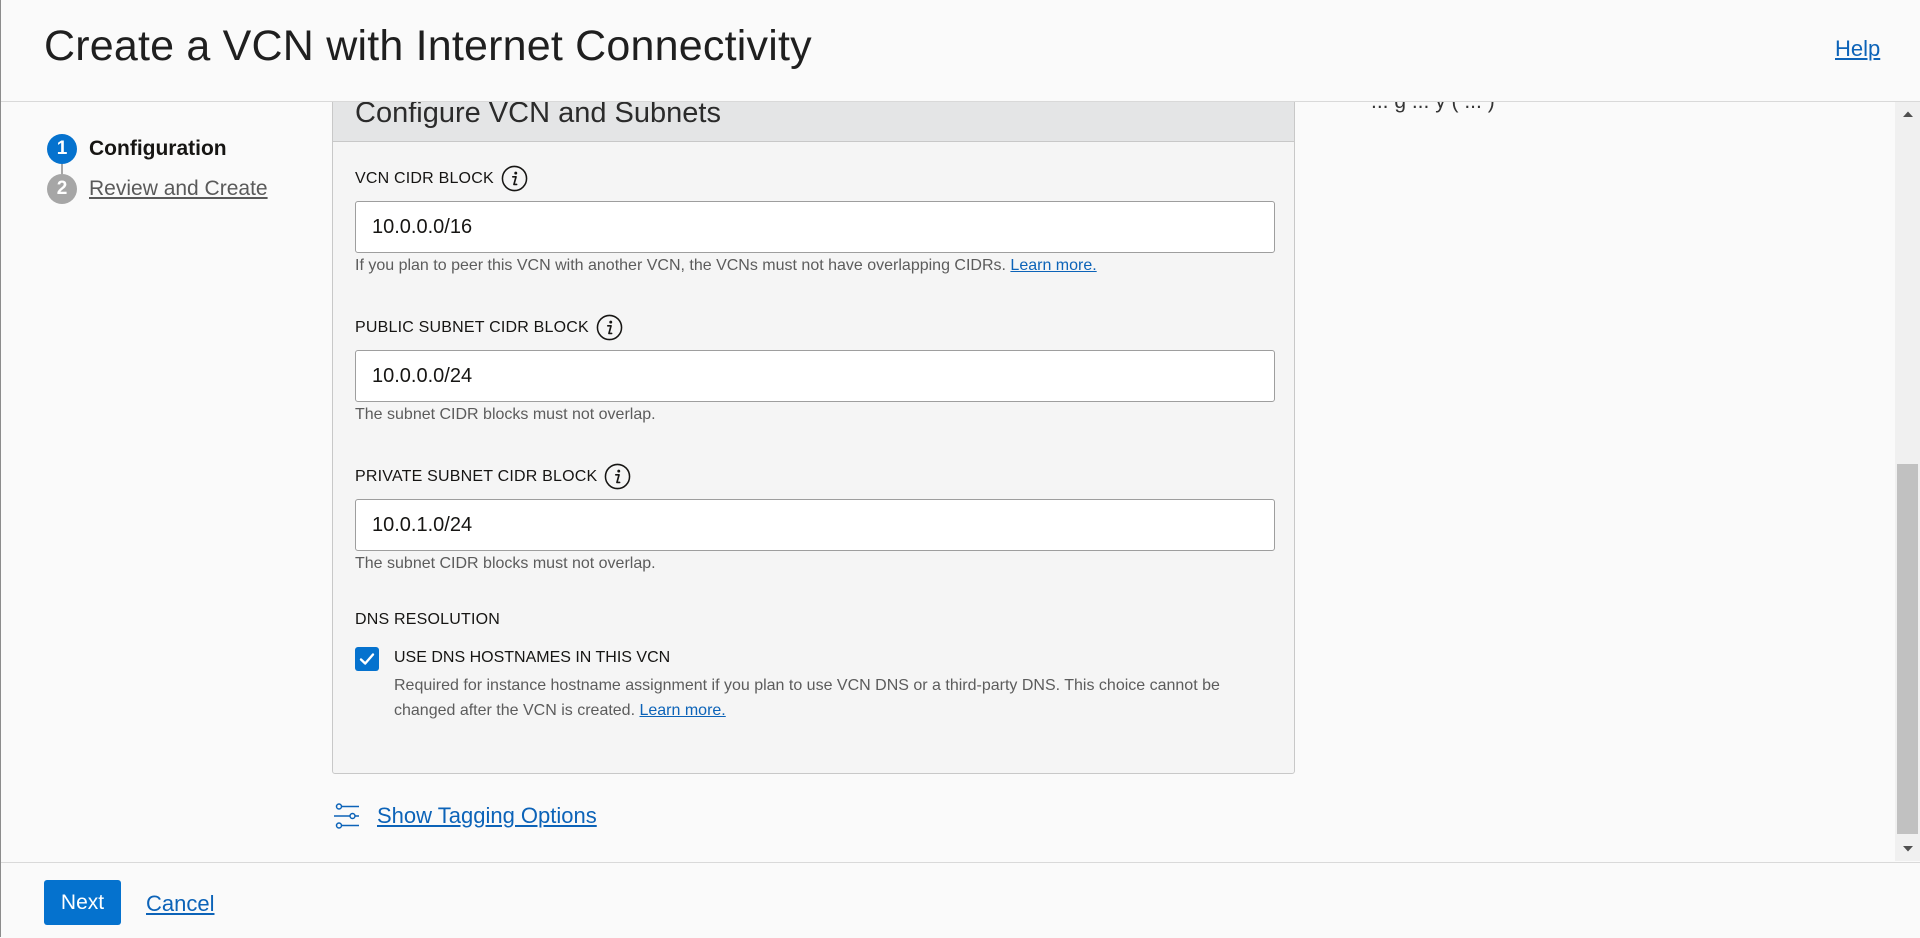 The height and width of the screenshot is (938, 1920). What do you see at coordinates (532, 658) in the screenshot?
I see `use-dns-hostnames-label: USE DNS HOSTNAMES IN THIS VCN` at bounding box center [532, 658].